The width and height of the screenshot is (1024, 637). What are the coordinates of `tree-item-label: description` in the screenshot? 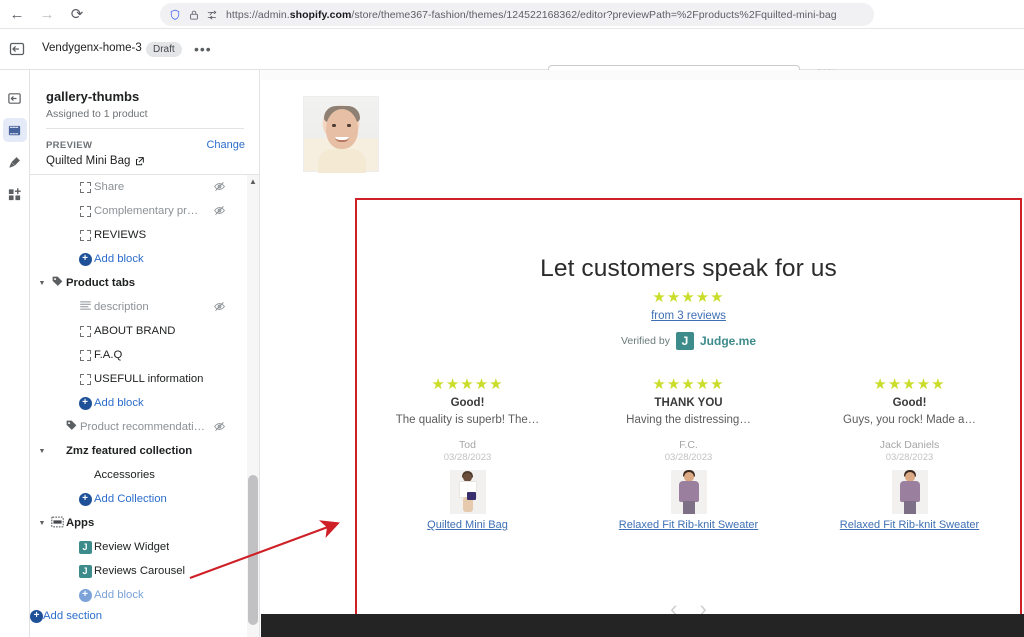 It's located at (121, 307).